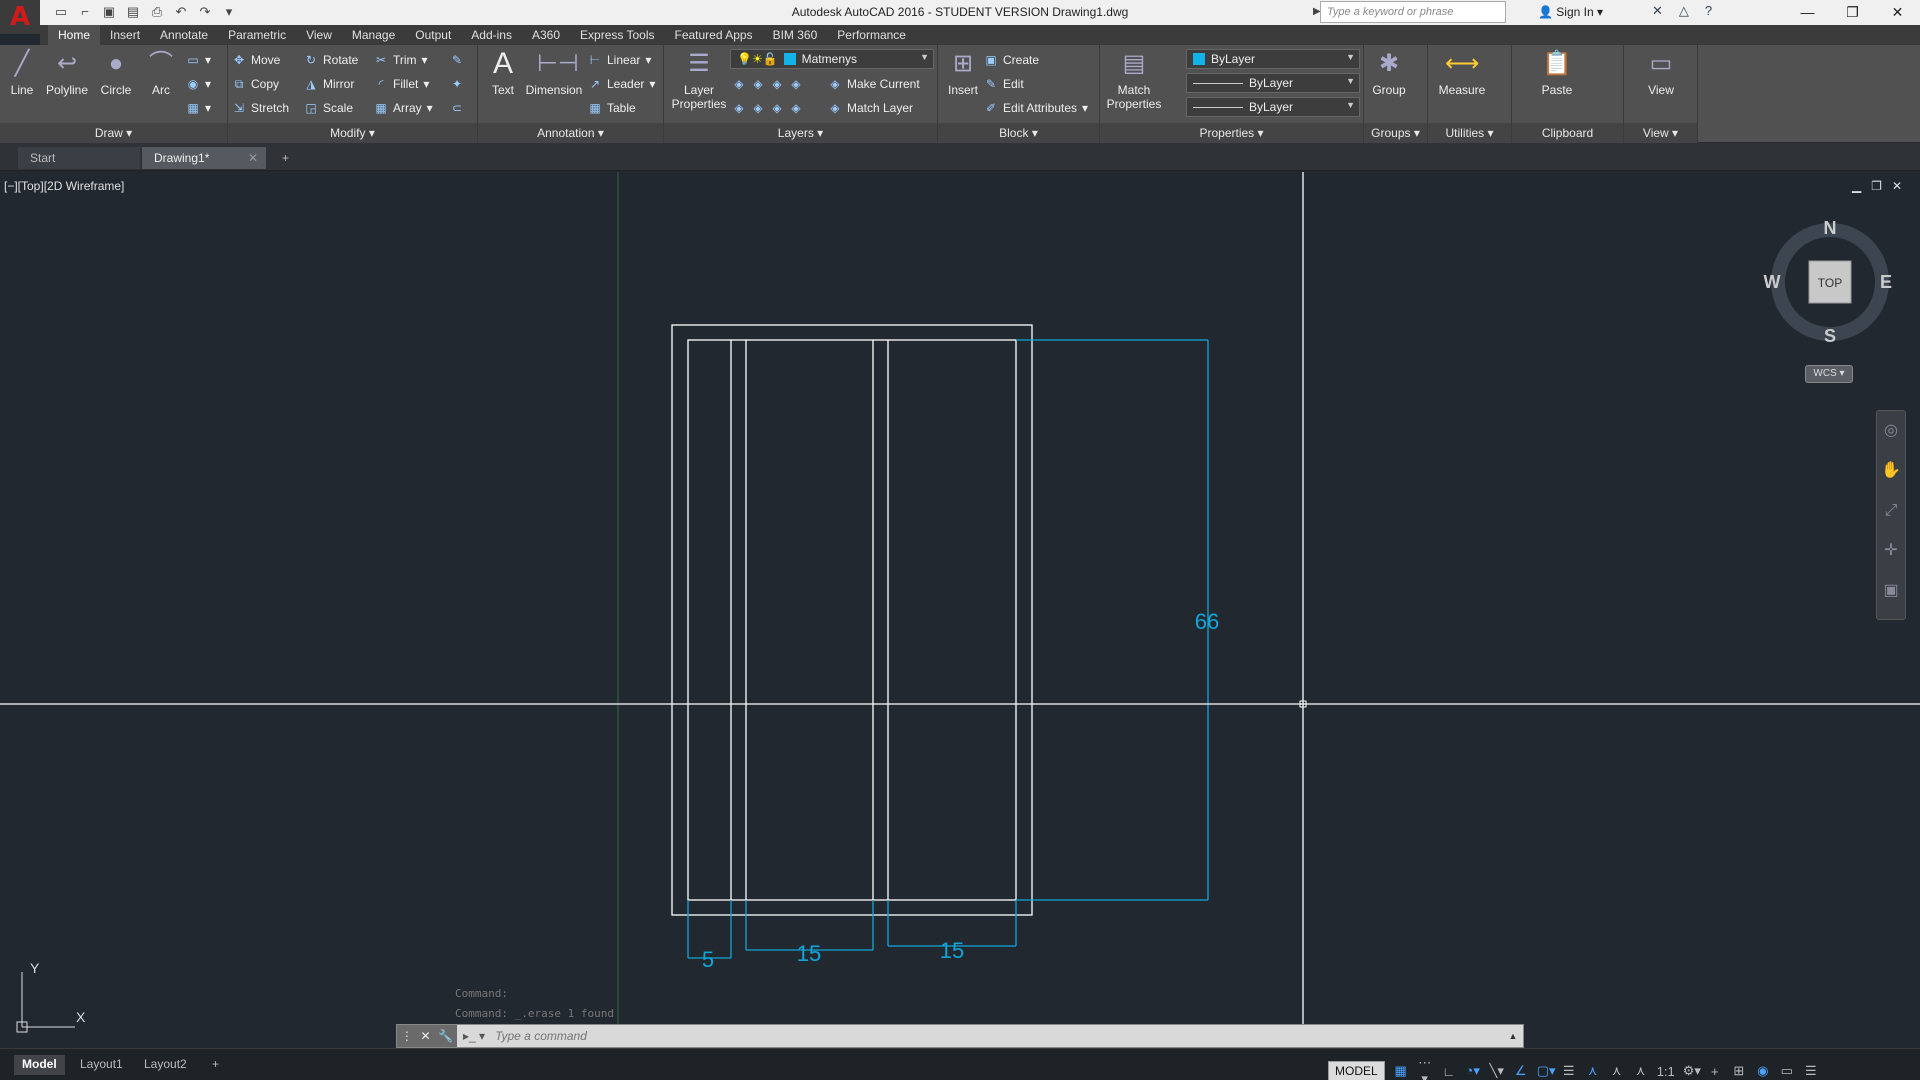 The height and width of the screenshot is (1080, 1920). Describe the element at coordinates (1449, 1071) in the screenshot. I see `ortho-icon: ∟` at that location.